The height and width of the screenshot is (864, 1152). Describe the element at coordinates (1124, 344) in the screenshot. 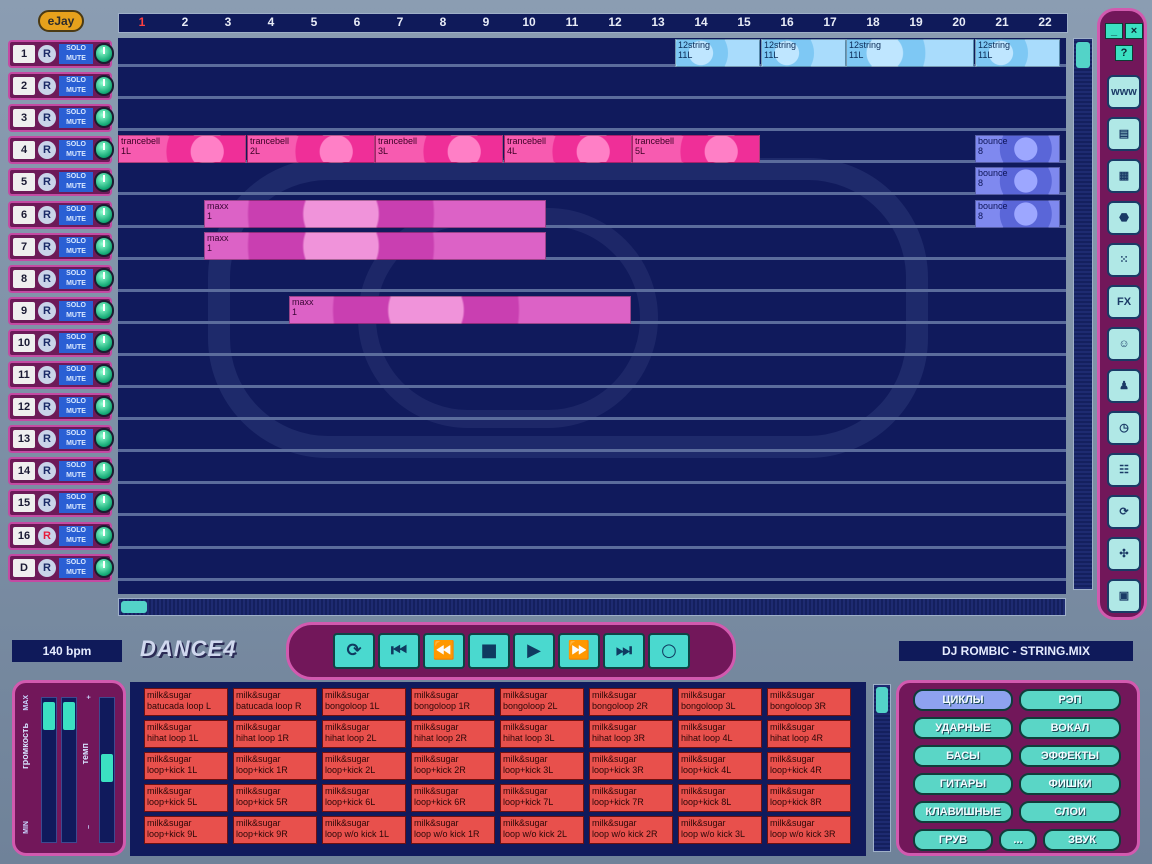

I see `face-icon: ☺` at that location.